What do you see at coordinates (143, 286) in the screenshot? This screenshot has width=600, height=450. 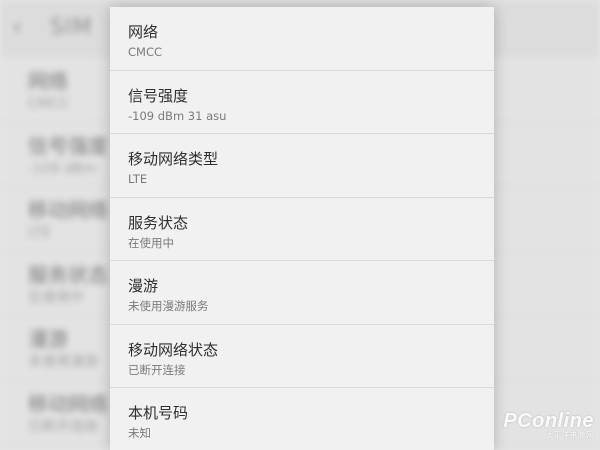 I see `status-item-title: 漫游` at bounding box center [143, 286].